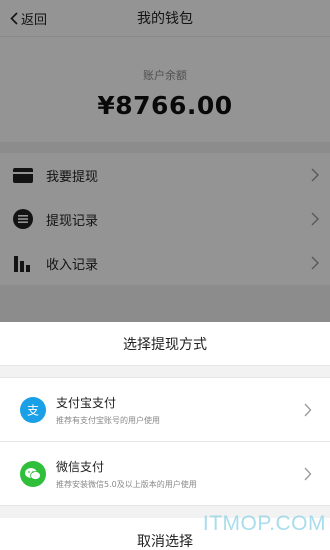 The image size is (330, 550). I want to click on pay-option-wechat: 微信支付 推荐安装微信5.0及以上版本的用户使用, so click(165, 474).